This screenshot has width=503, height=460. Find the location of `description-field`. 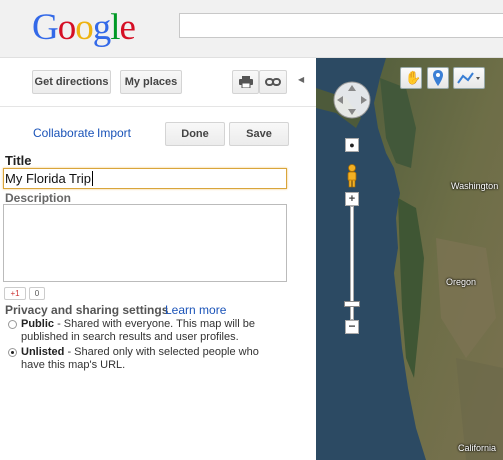

description-field is located at coordinates (145, 243).